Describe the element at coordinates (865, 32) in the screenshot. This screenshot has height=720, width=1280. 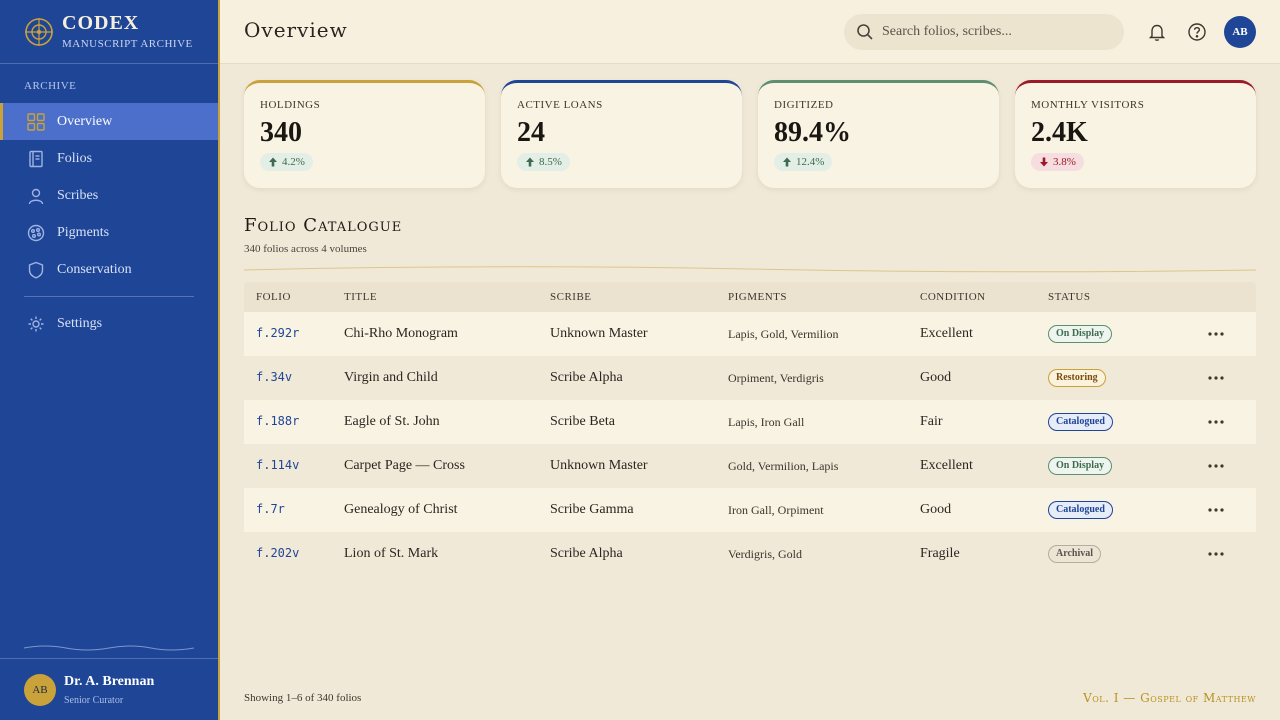
I see `search-icon` at that location.